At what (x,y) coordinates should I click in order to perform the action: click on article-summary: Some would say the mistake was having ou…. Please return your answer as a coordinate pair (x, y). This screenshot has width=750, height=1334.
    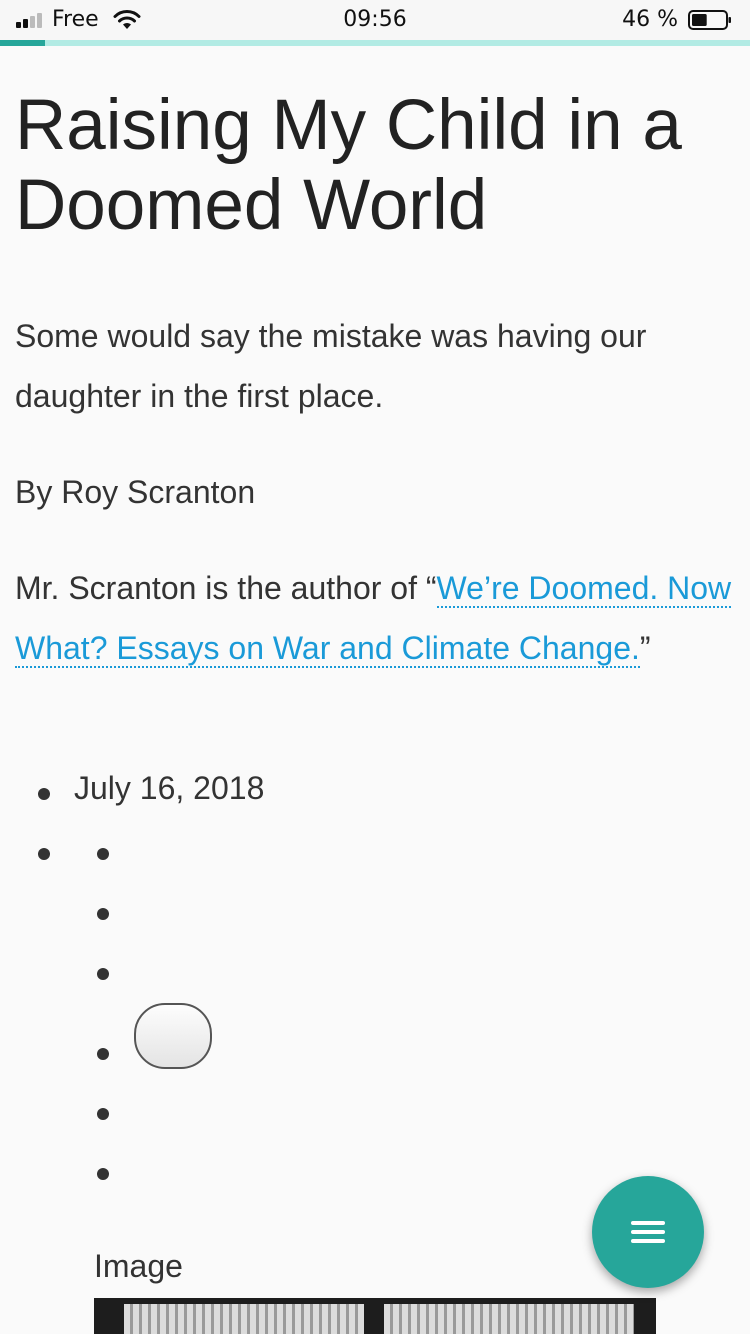
    Looking at the image, I should click on (331, 366).